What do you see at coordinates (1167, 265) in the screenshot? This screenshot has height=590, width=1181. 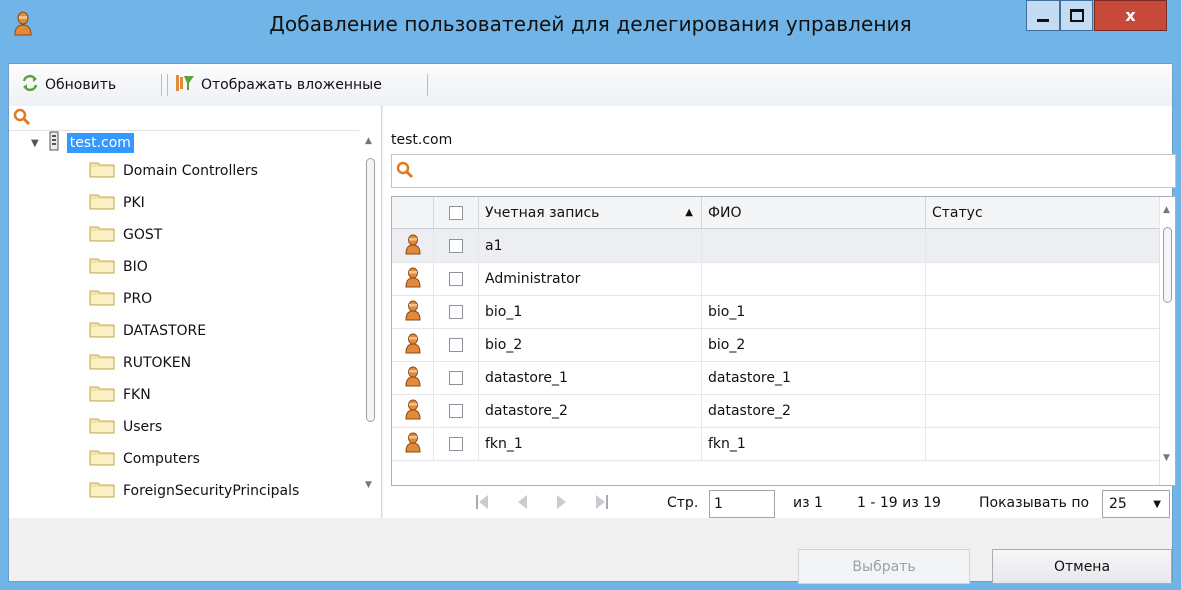 I see `grid-scroll-thumb` at bounding box center [1167, 265].